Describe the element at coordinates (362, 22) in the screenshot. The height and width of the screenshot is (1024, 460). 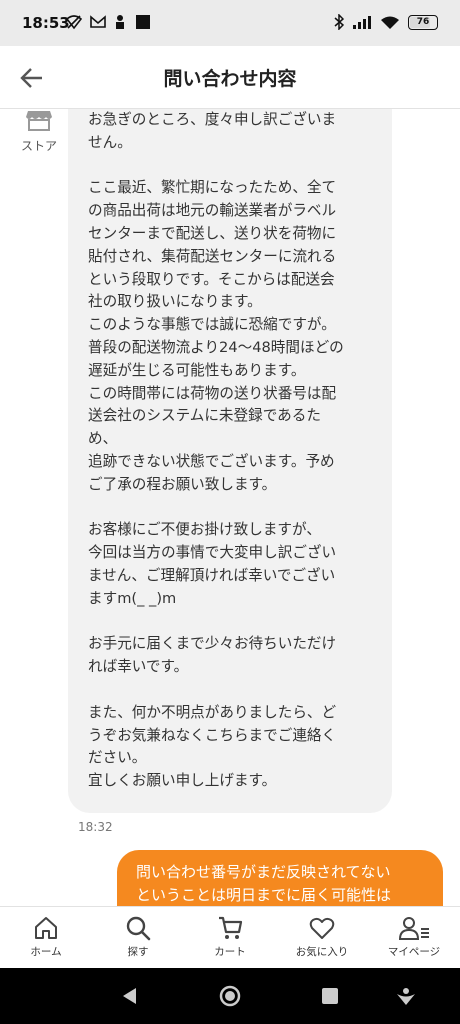
I see `signal-icon` at that location.